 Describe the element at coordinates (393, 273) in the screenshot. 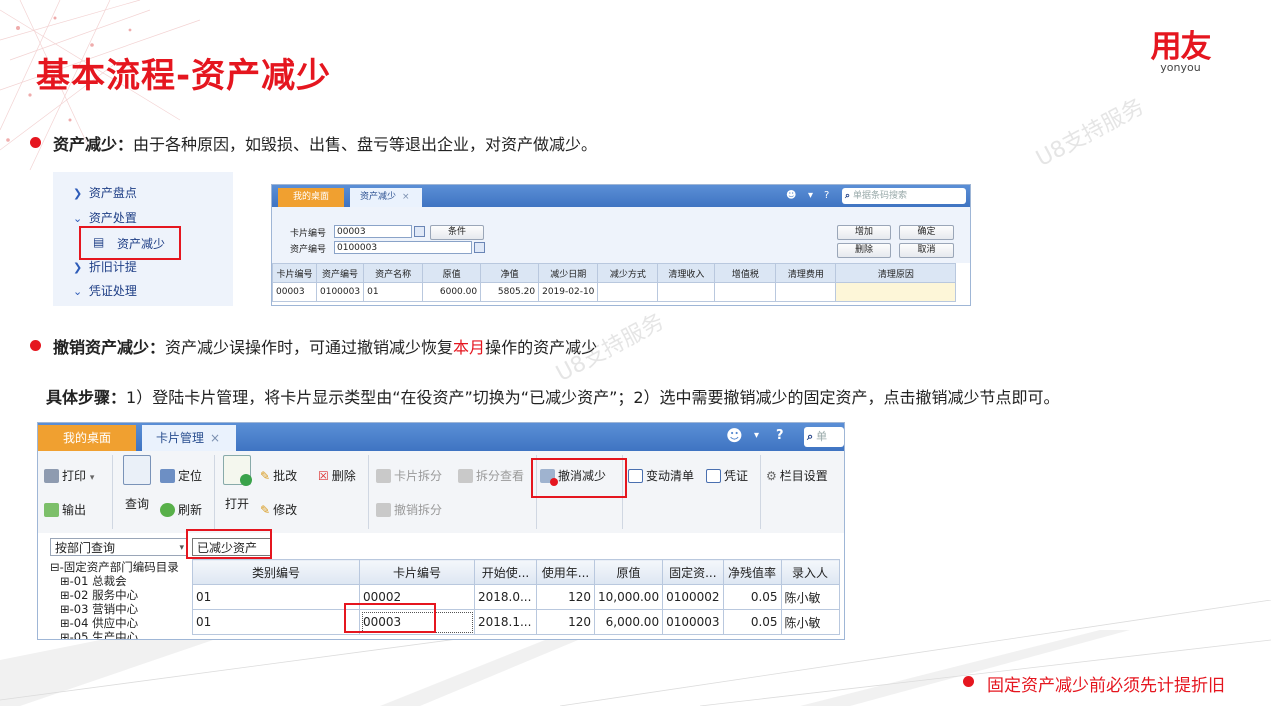

I see `column-header: 资产名称` at that location.